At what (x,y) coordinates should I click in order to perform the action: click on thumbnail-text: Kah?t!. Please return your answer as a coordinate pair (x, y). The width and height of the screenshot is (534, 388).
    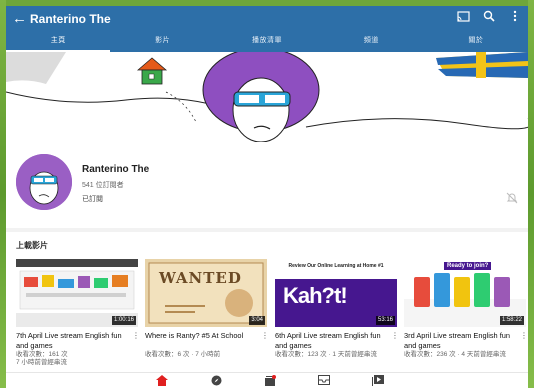
    Looking at the image, I should click on (315, 295).